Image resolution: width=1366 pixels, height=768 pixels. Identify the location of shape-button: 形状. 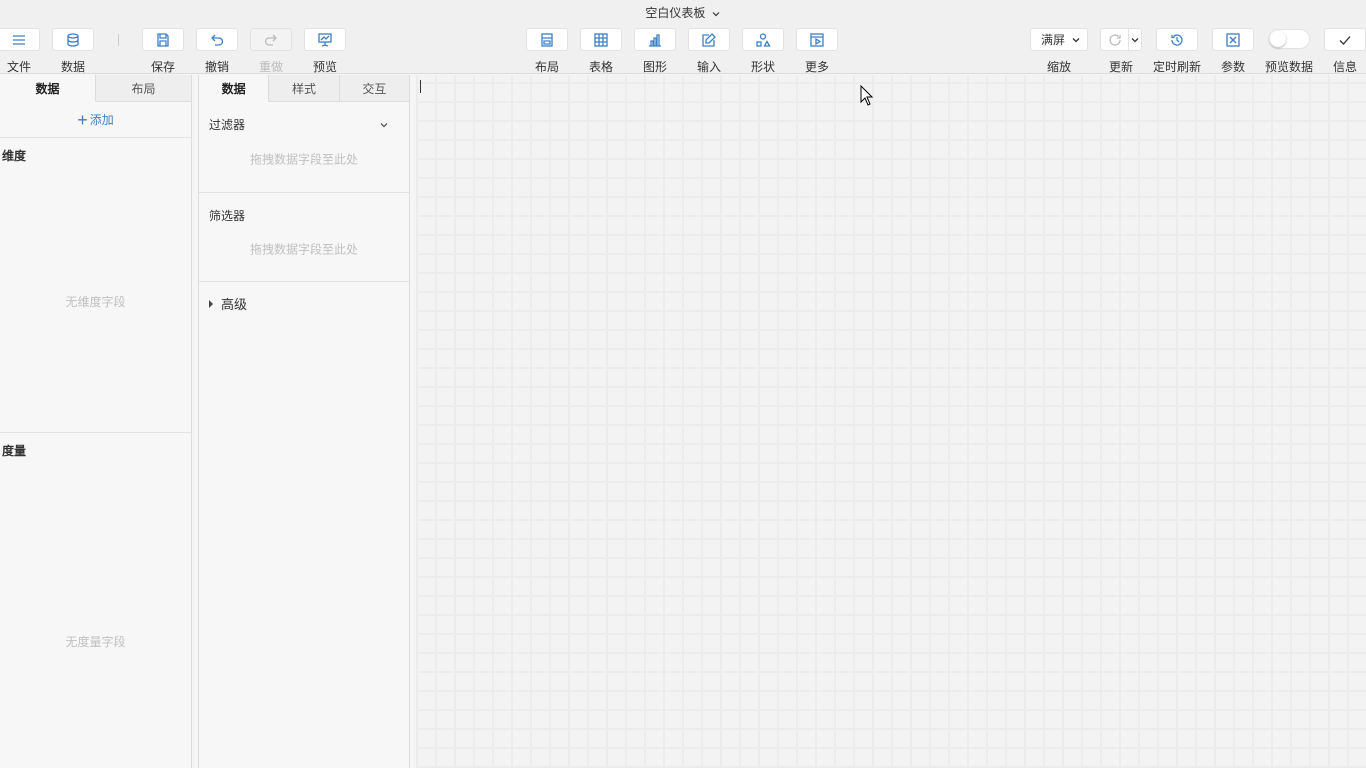
(763, 51).